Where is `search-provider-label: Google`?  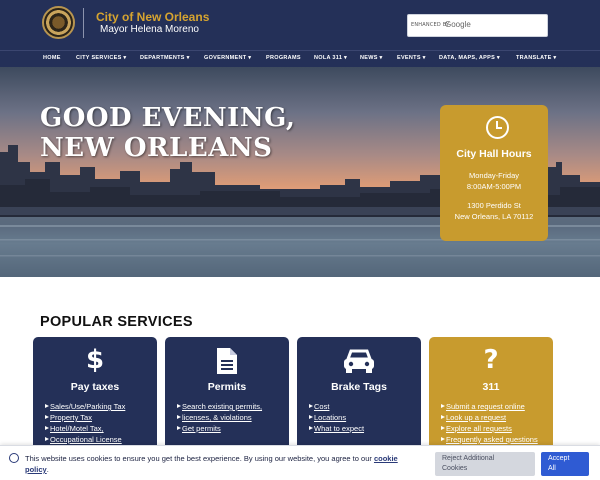 search-provider-label: Google is located at coordinates (458, 24).